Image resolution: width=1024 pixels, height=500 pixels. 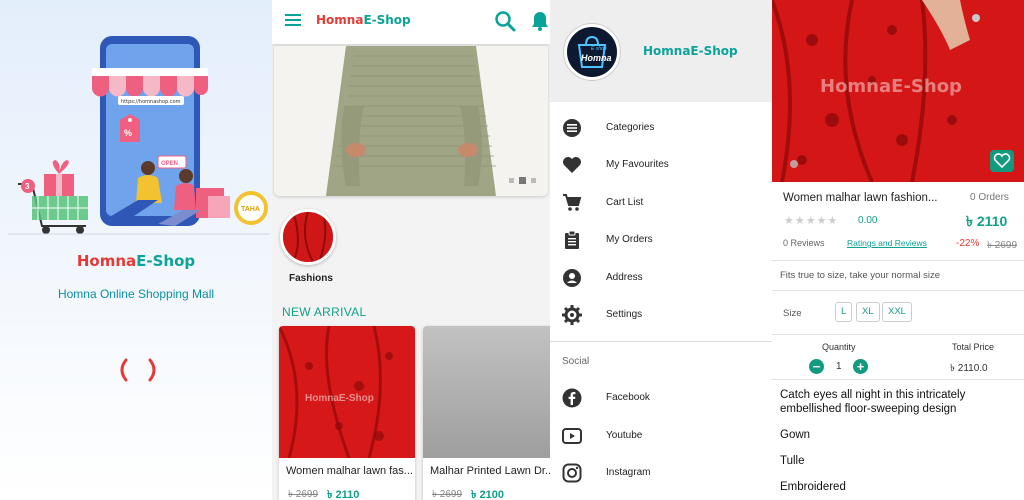 What do you see at coordinates (572, 239) in the screenshot?
I see `clipboard-icon` at bounding box center [572, 239].